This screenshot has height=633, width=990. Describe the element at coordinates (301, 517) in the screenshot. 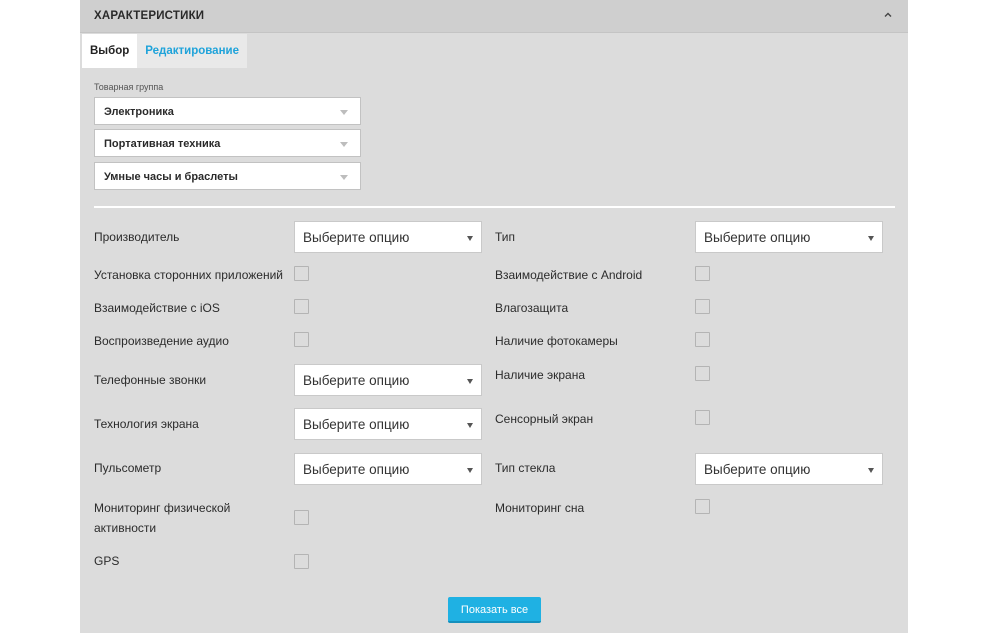

I see `activity-monitoring-checkbox` at that location.